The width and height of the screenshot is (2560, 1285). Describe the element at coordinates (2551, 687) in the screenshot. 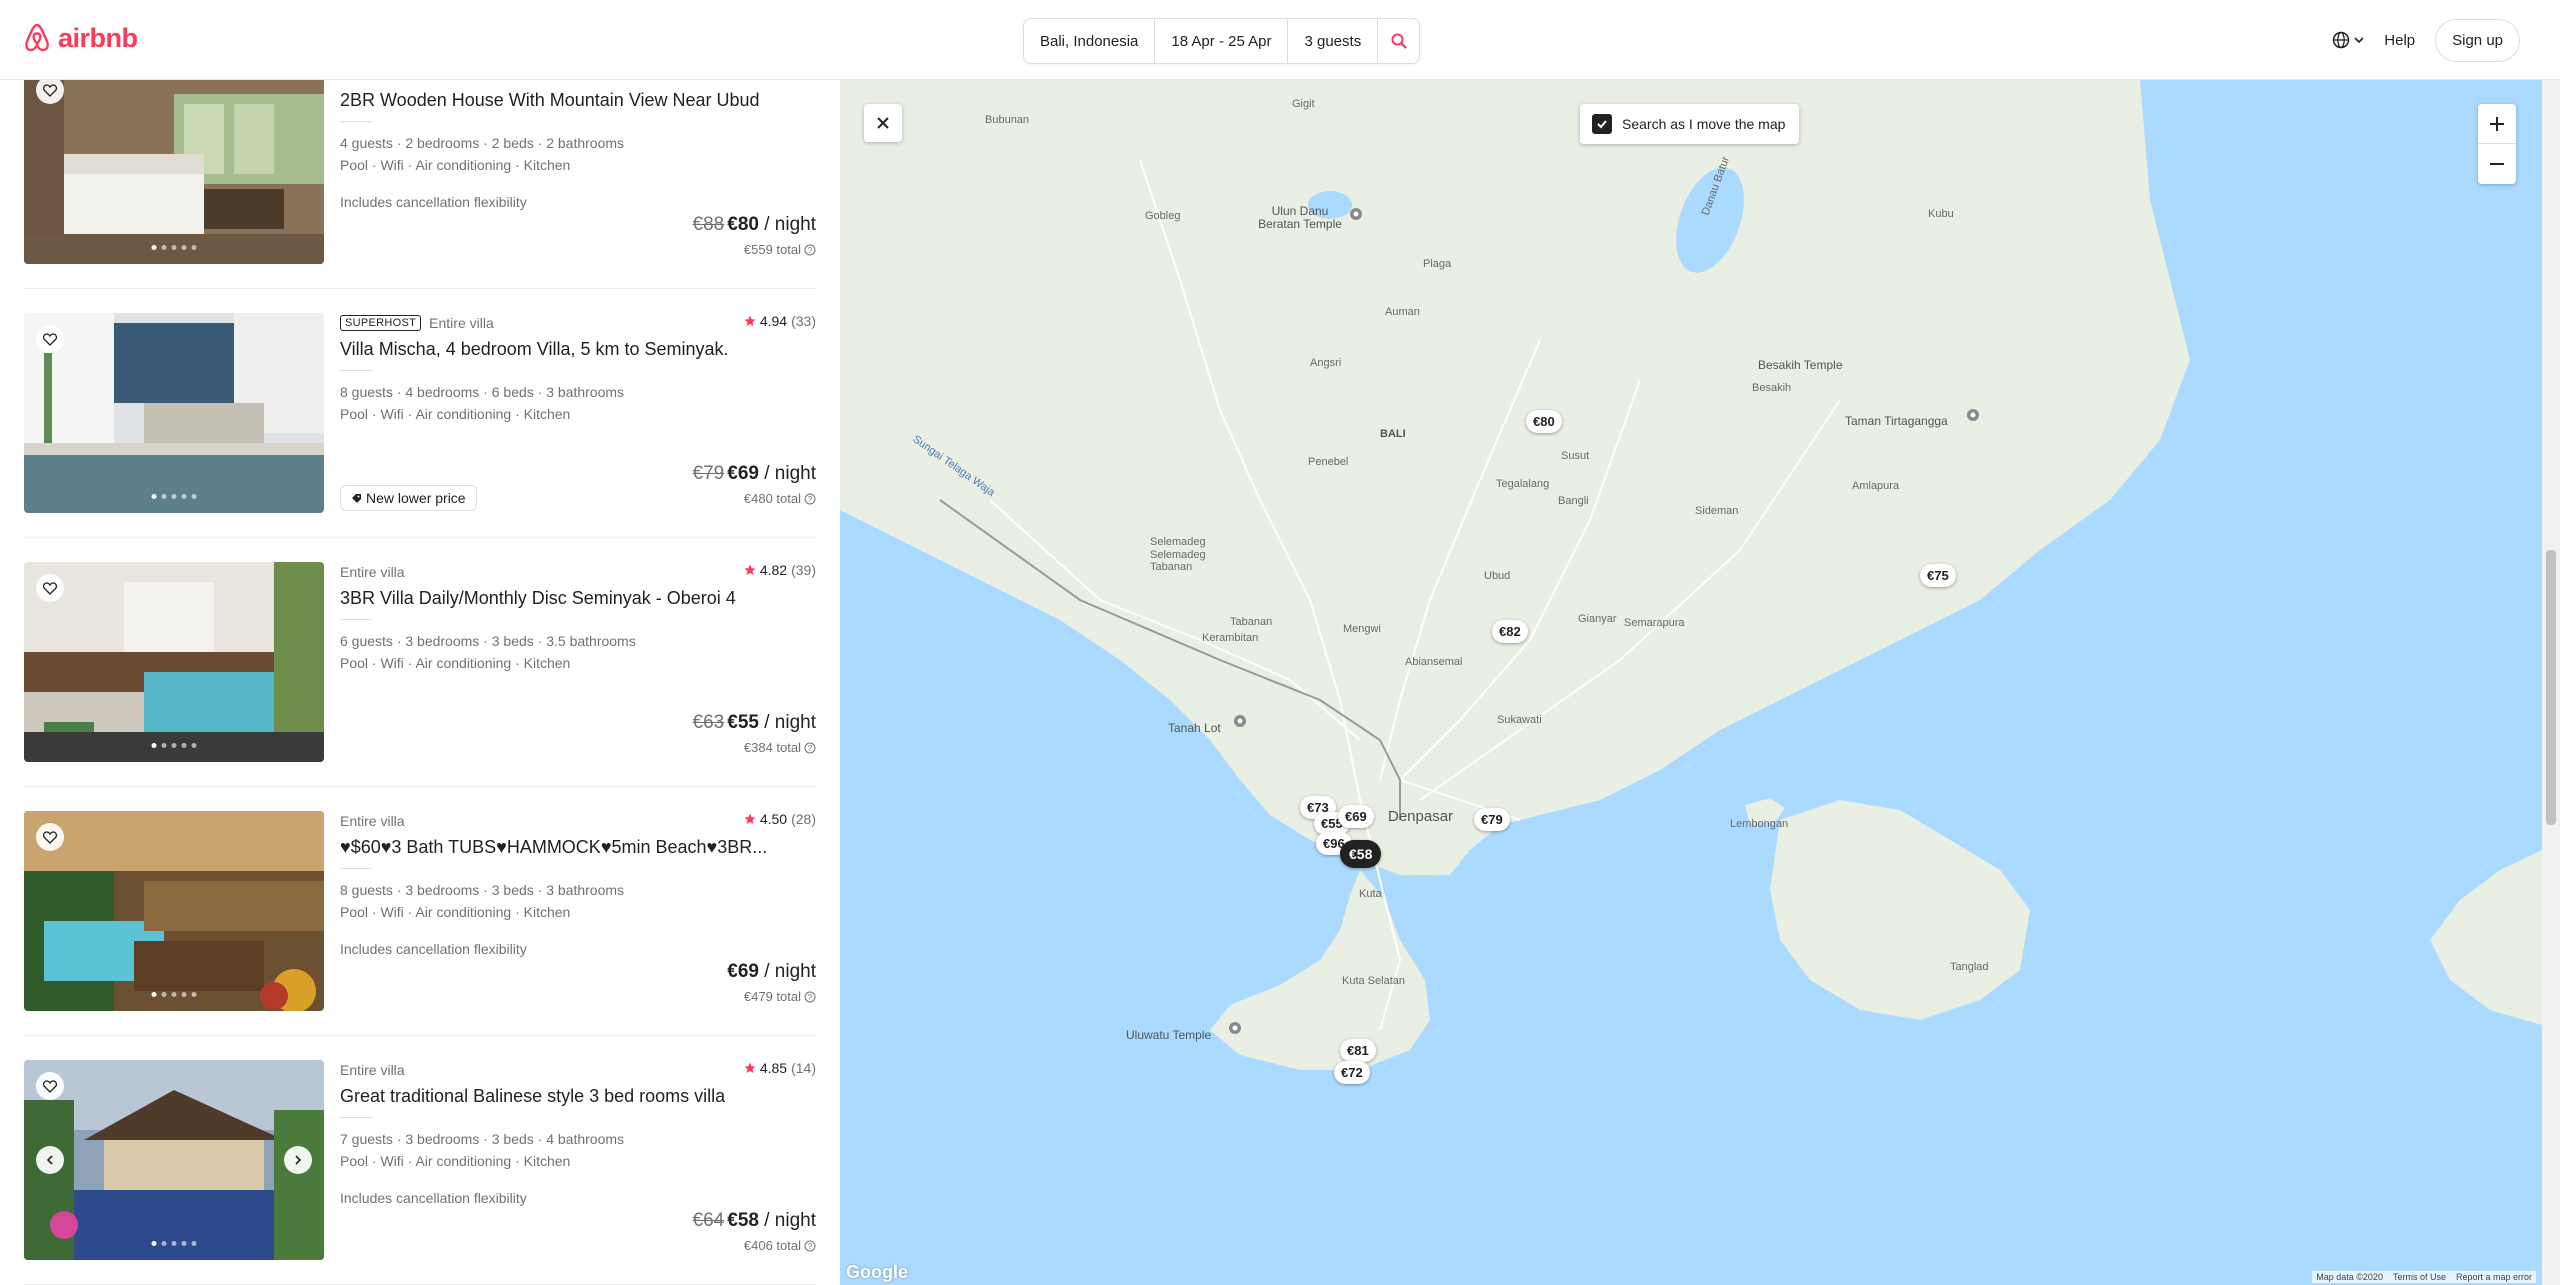

I see `scrollbar-thumb` at that location.